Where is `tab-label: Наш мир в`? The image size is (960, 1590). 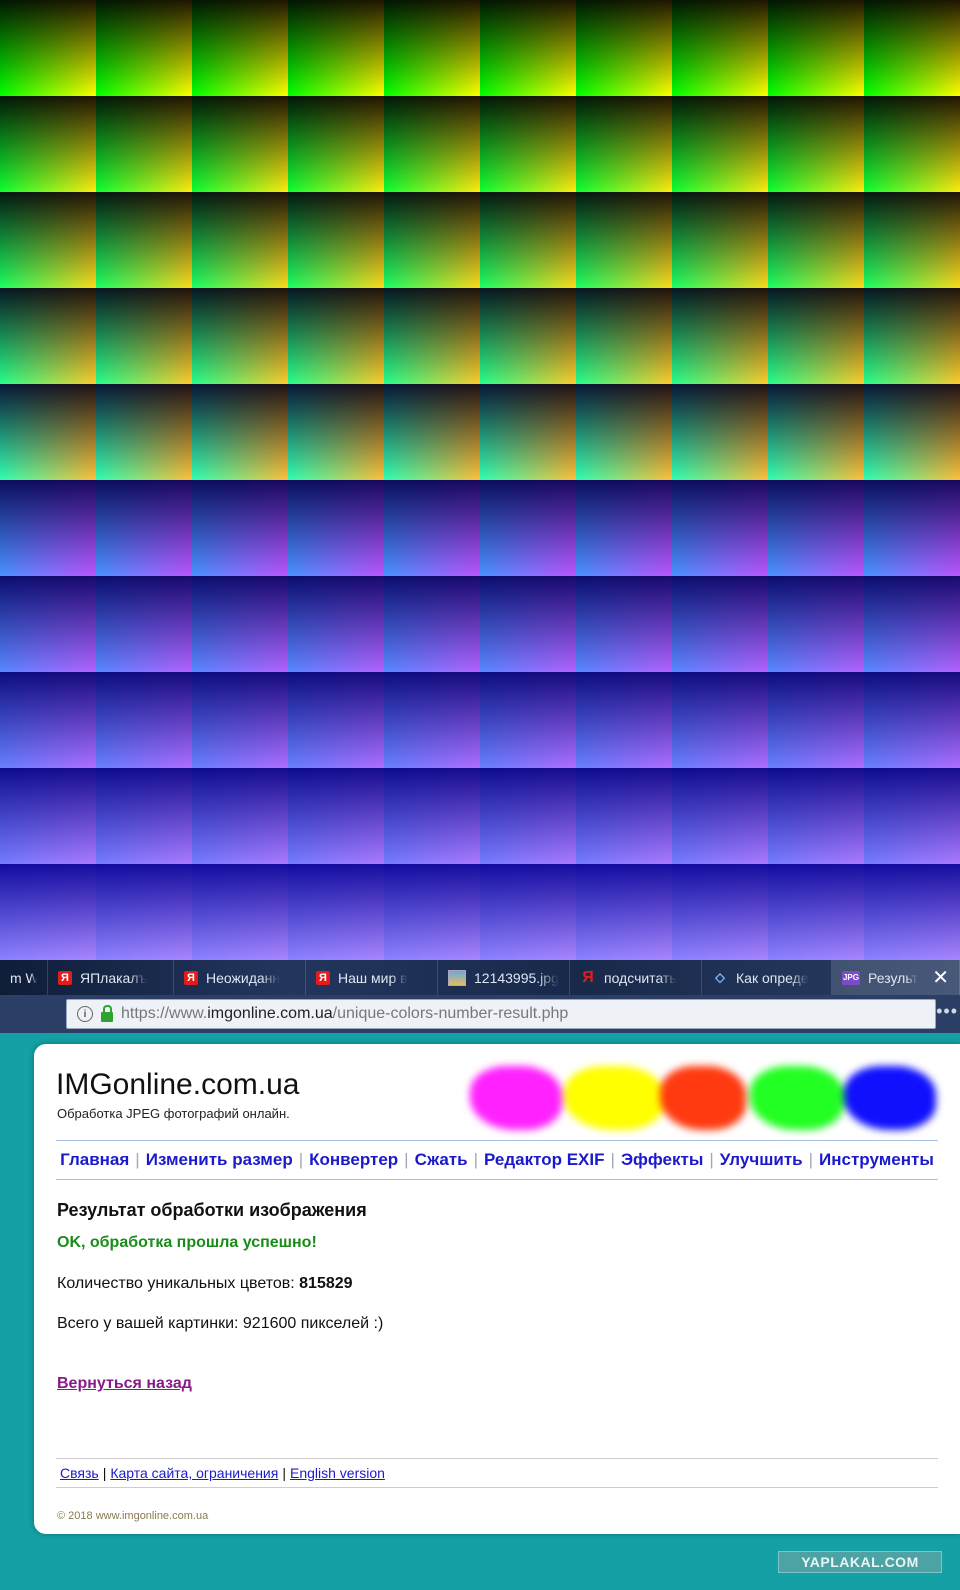 tab-label: Наш мир в is located at coordinates (373, 977).